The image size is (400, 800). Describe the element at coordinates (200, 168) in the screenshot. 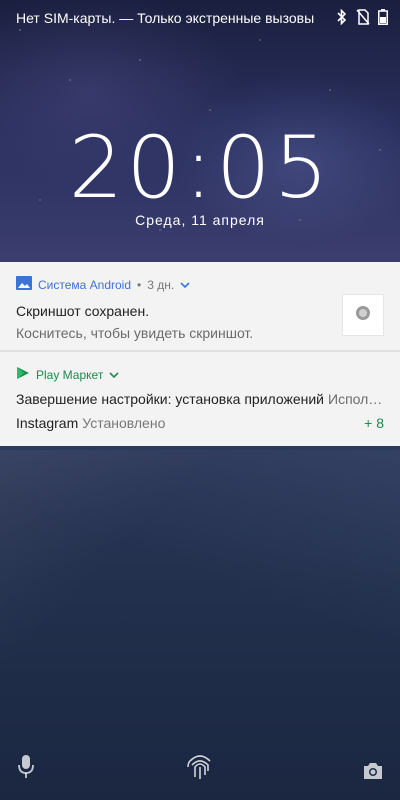

I see `lockscreen-clock: 20:05` at that location.